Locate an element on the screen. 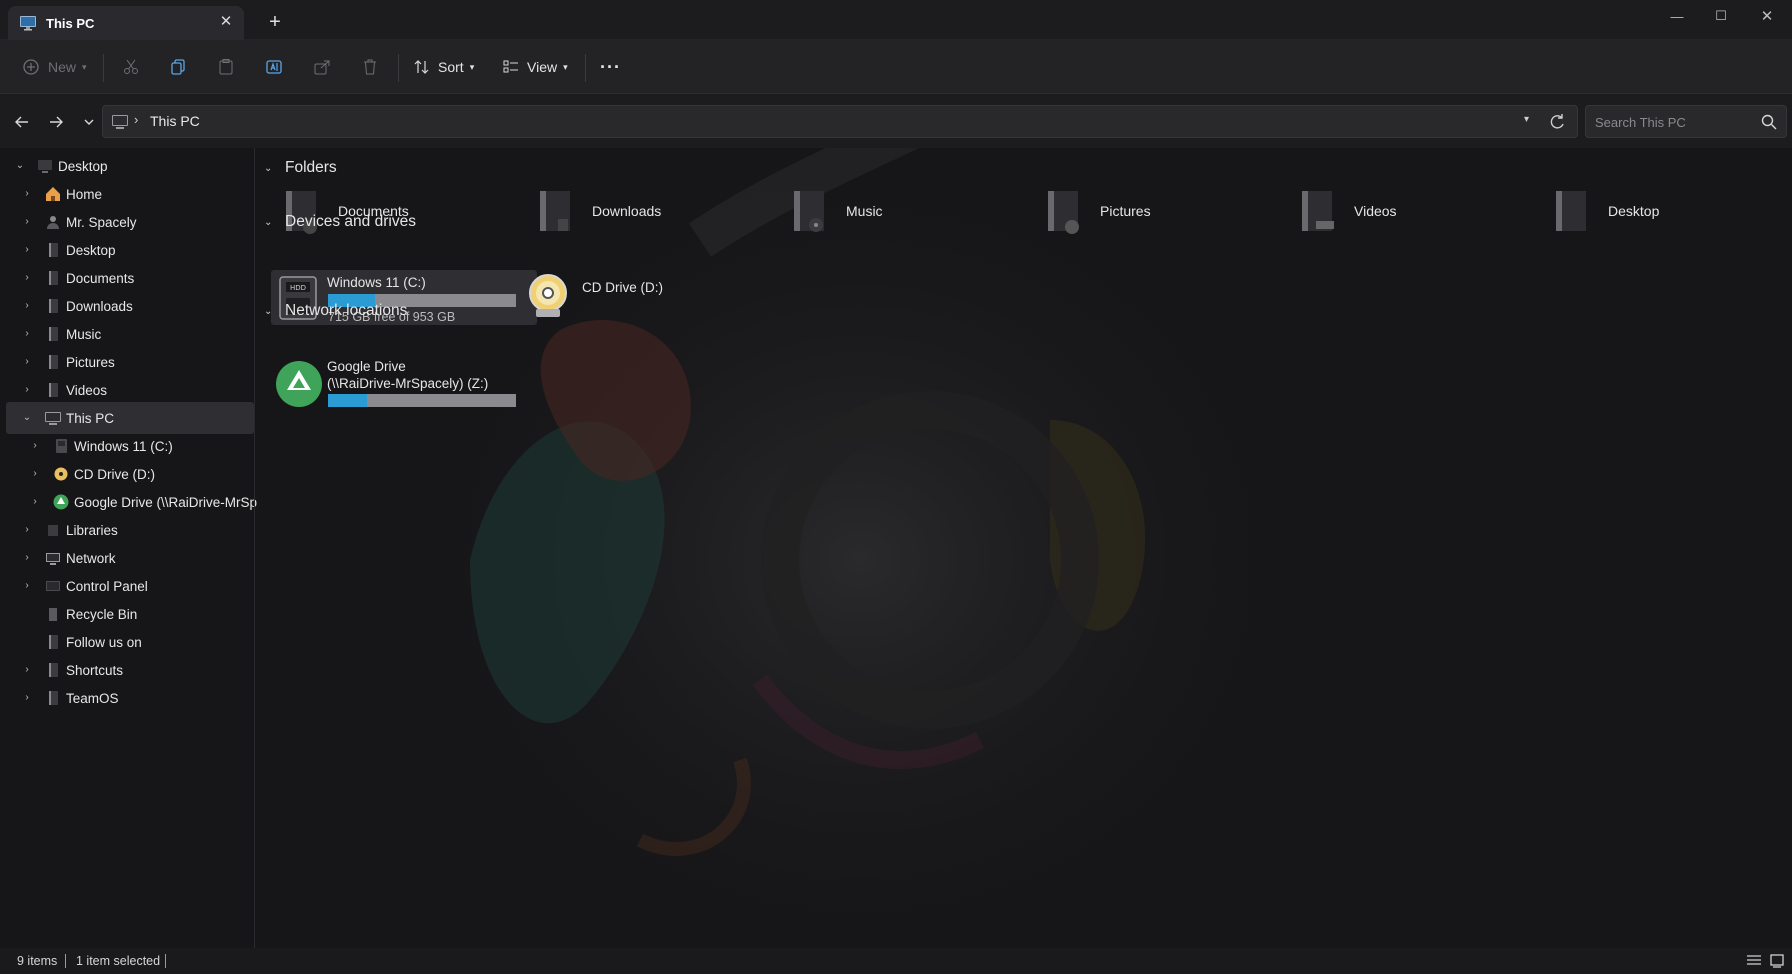 The image size is (1792, 974). new-label: New is located at coordinates (62, 67).